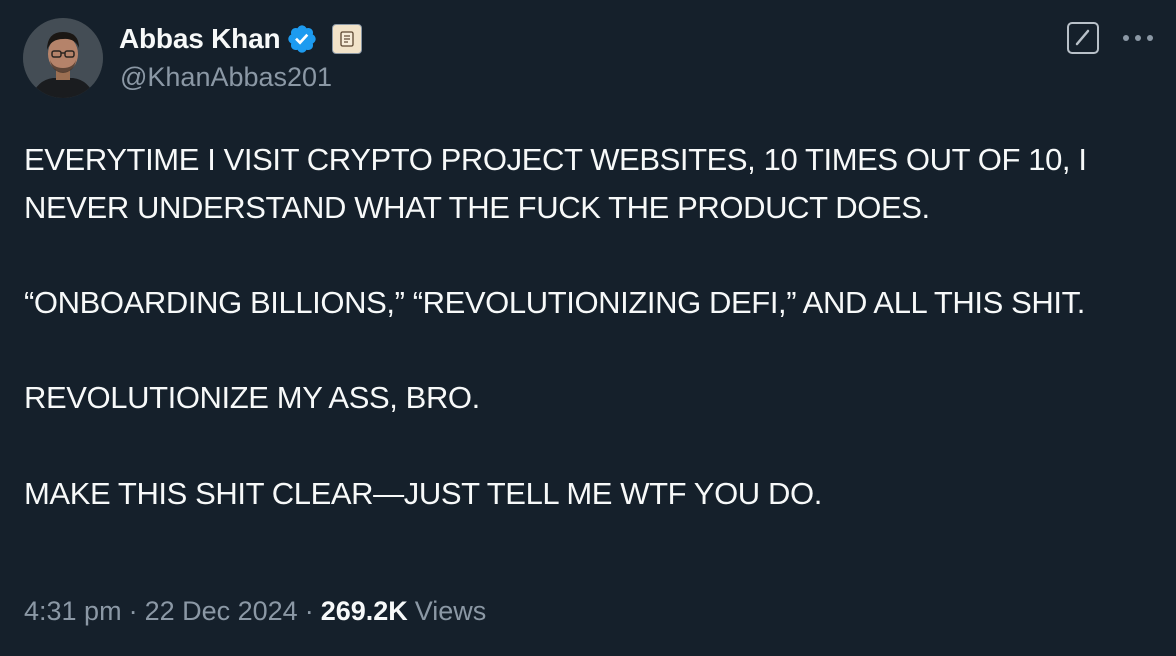 The height and width of the screenshot is (656, 1176). What do you see at coordinates (1083, 38) in the screenshot?
I see `grok-icon` at bounding box center [1083, 38].